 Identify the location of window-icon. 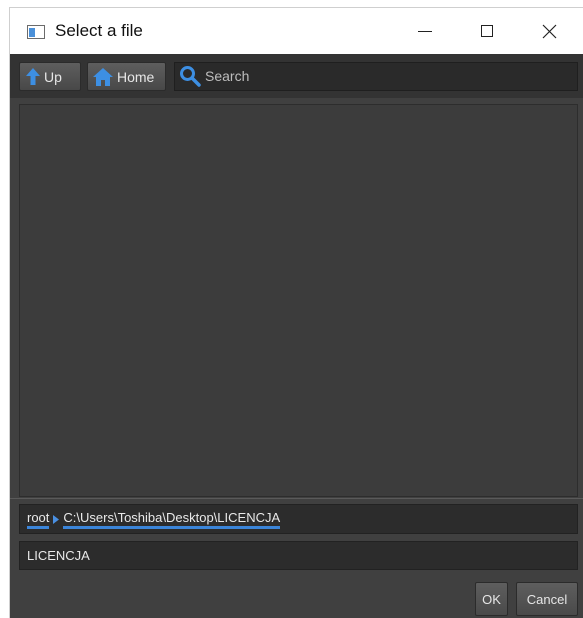
(36, 32).